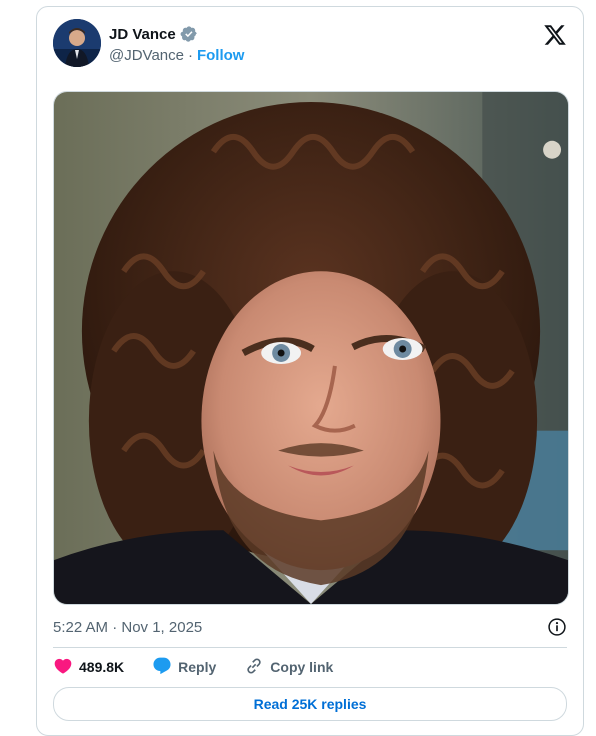  I want to click on follow-button: Follow, so click(221, 55).